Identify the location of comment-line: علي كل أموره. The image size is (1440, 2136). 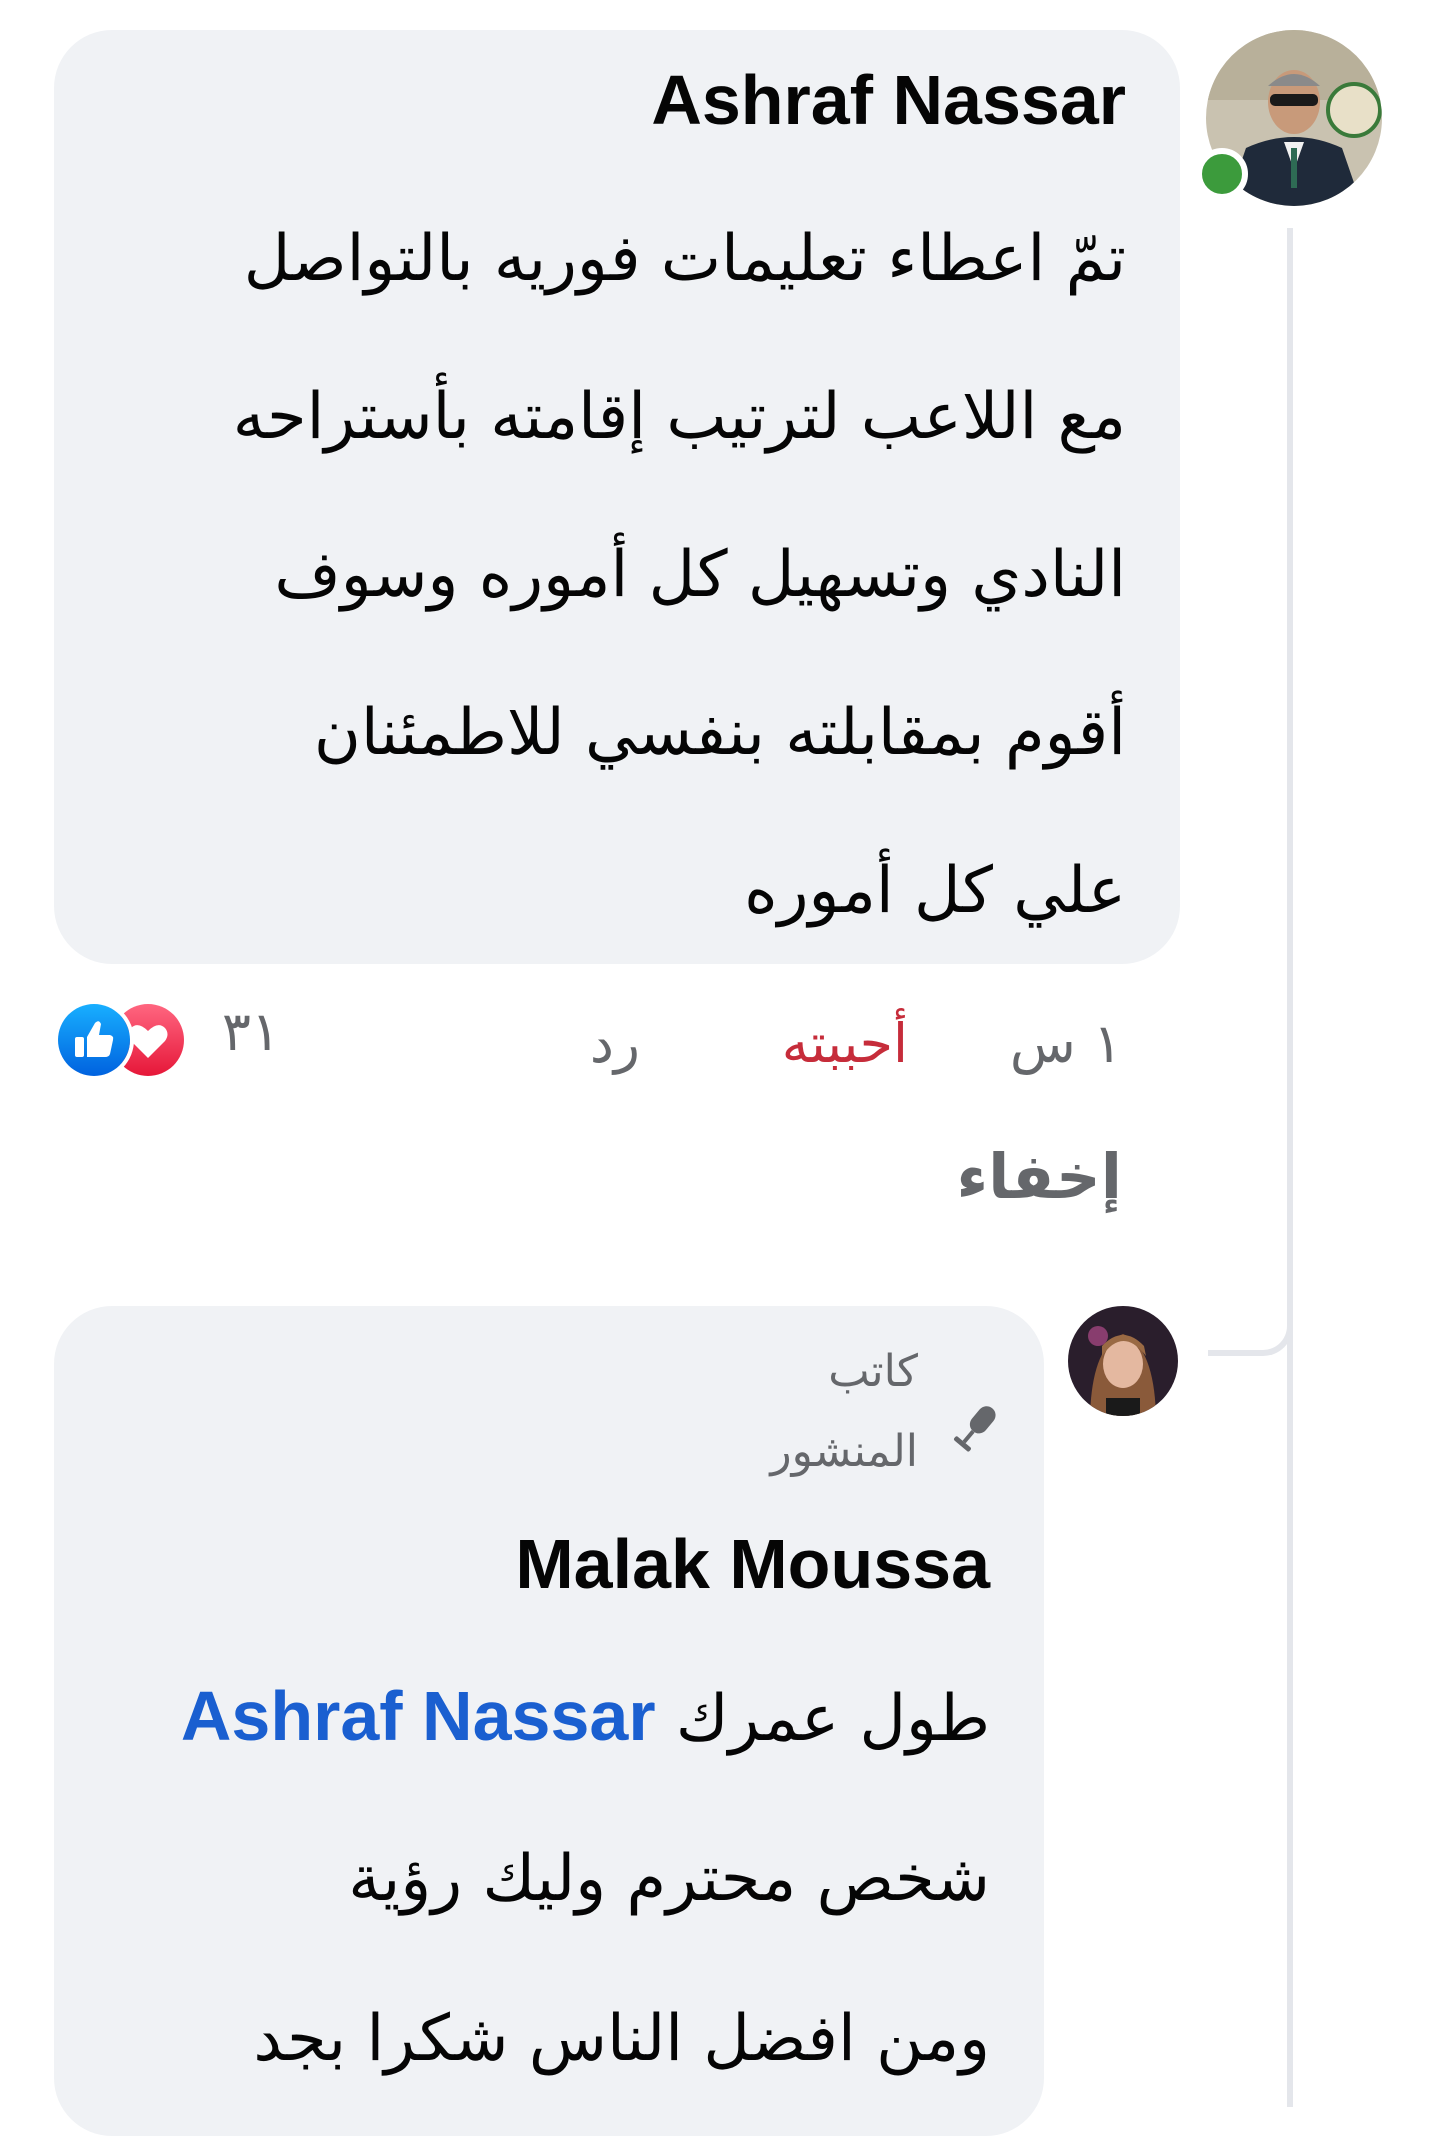
(935, 891).